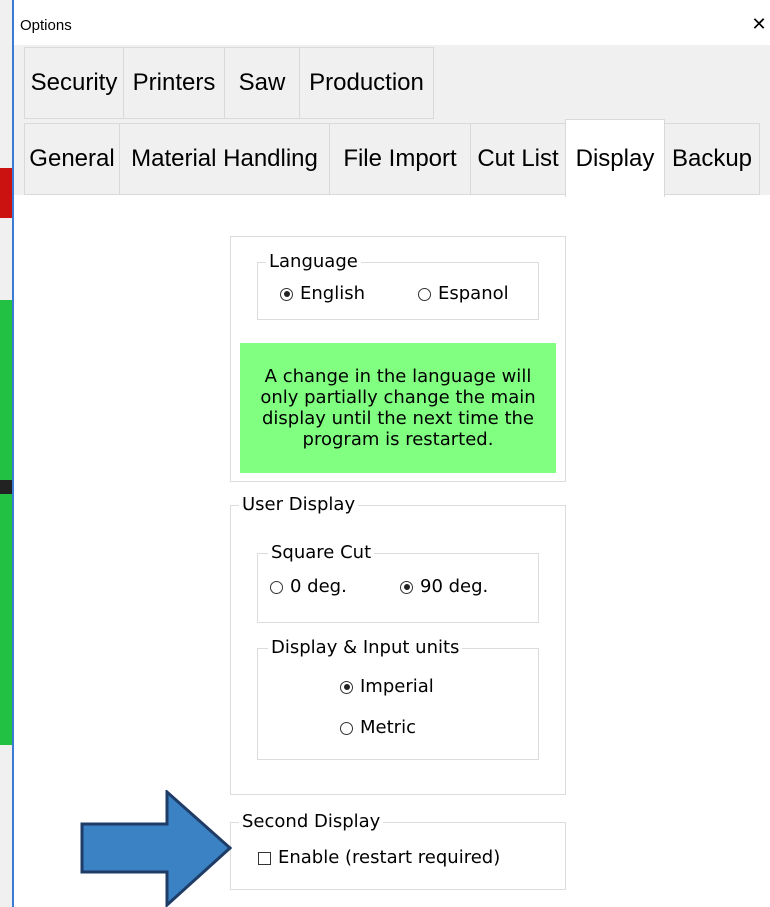 The image size is (770, 907). What do you see at coordinates (388, 727) in the screenshot?
I see `radio-metric-label: Metric` at bounding box center [388, 727].